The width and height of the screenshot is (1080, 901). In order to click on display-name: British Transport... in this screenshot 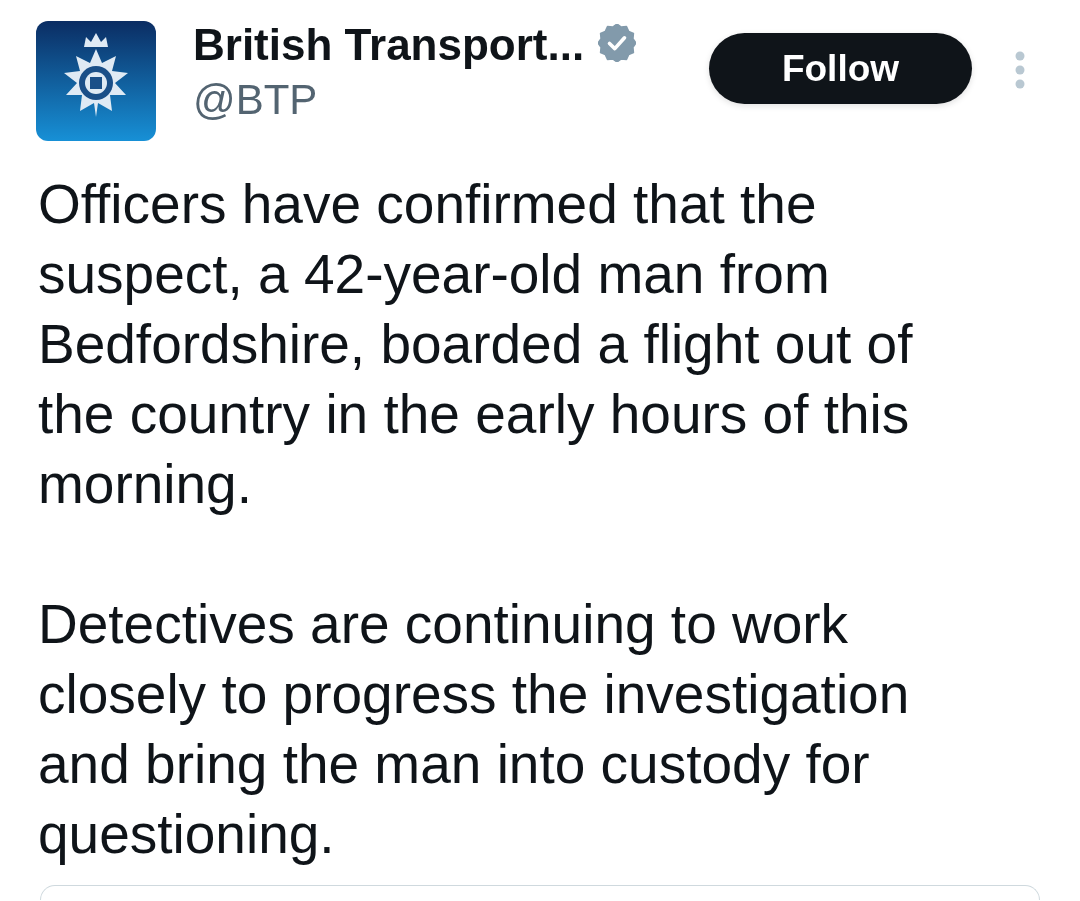, I will do `click(389, 45)`.